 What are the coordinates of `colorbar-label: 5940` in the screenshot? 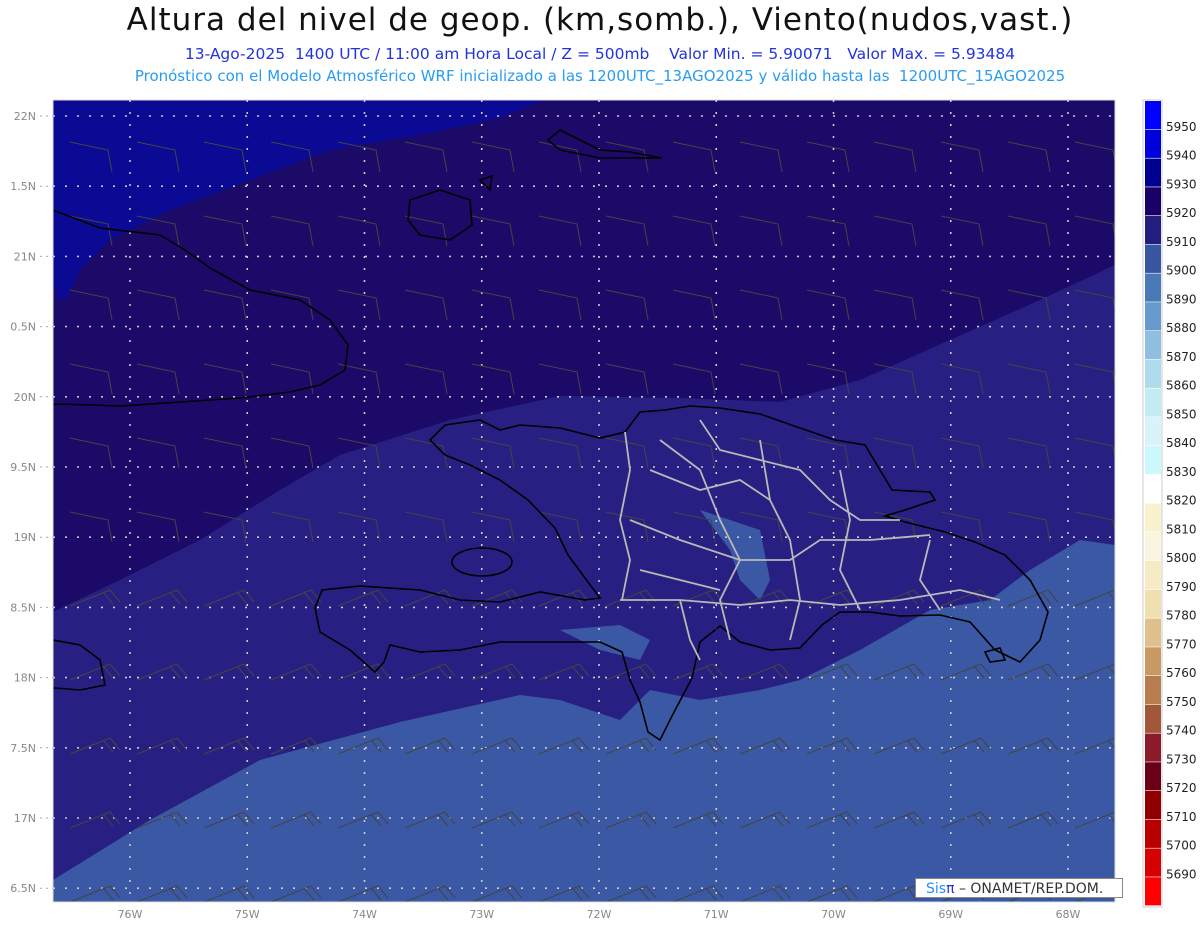 It's located at (1181, 156).